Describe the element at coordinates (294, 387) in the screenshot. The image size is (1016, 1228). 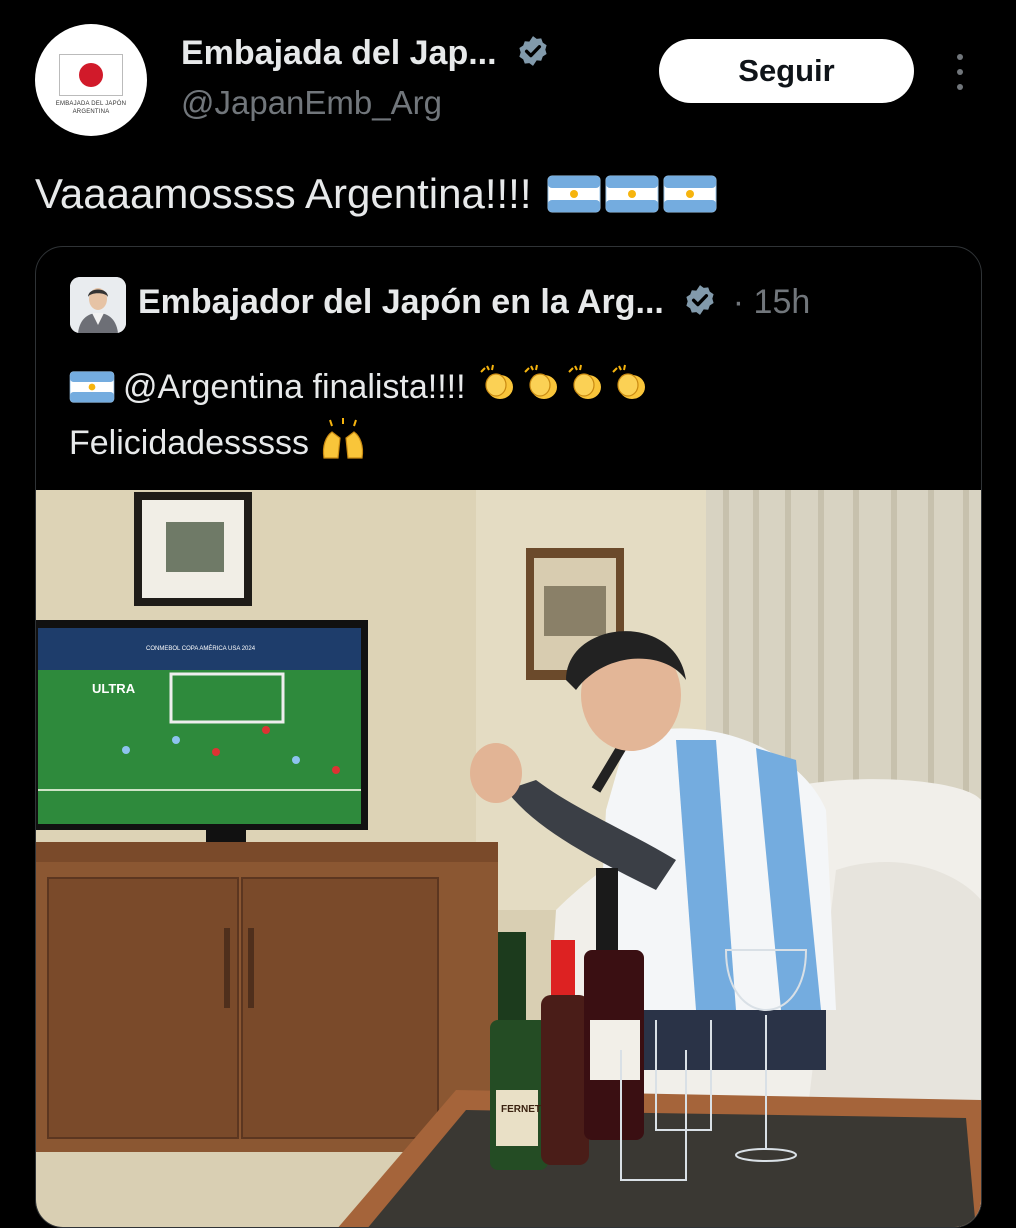
I see `argentina-mention: @Argentina finalista!!!!` at that location.